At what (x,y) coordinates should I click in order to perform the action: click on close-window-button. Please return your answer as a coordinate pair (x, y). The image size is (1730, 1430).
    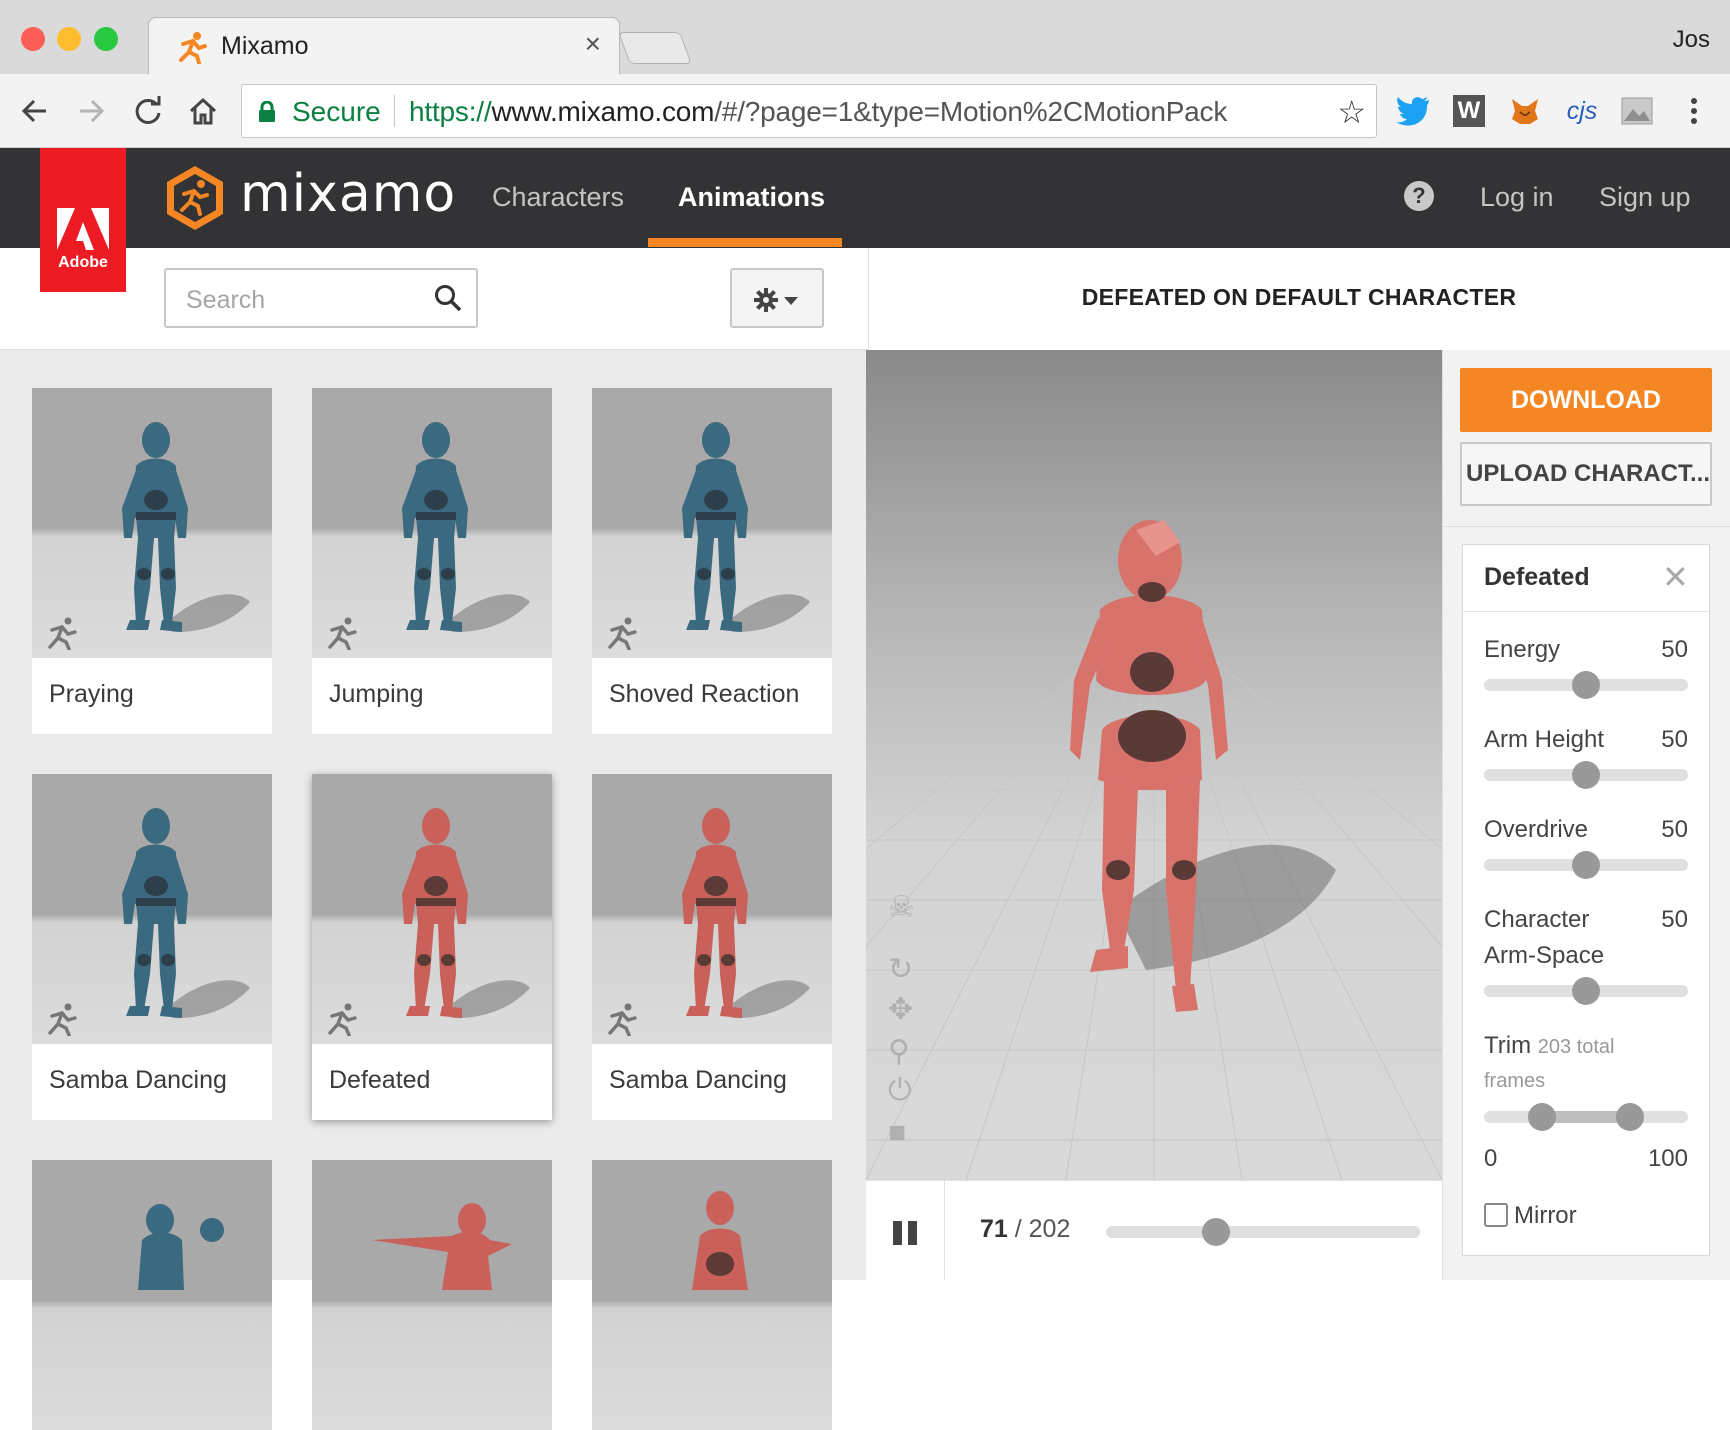
    Looking at the image, I should click on (33, 39).